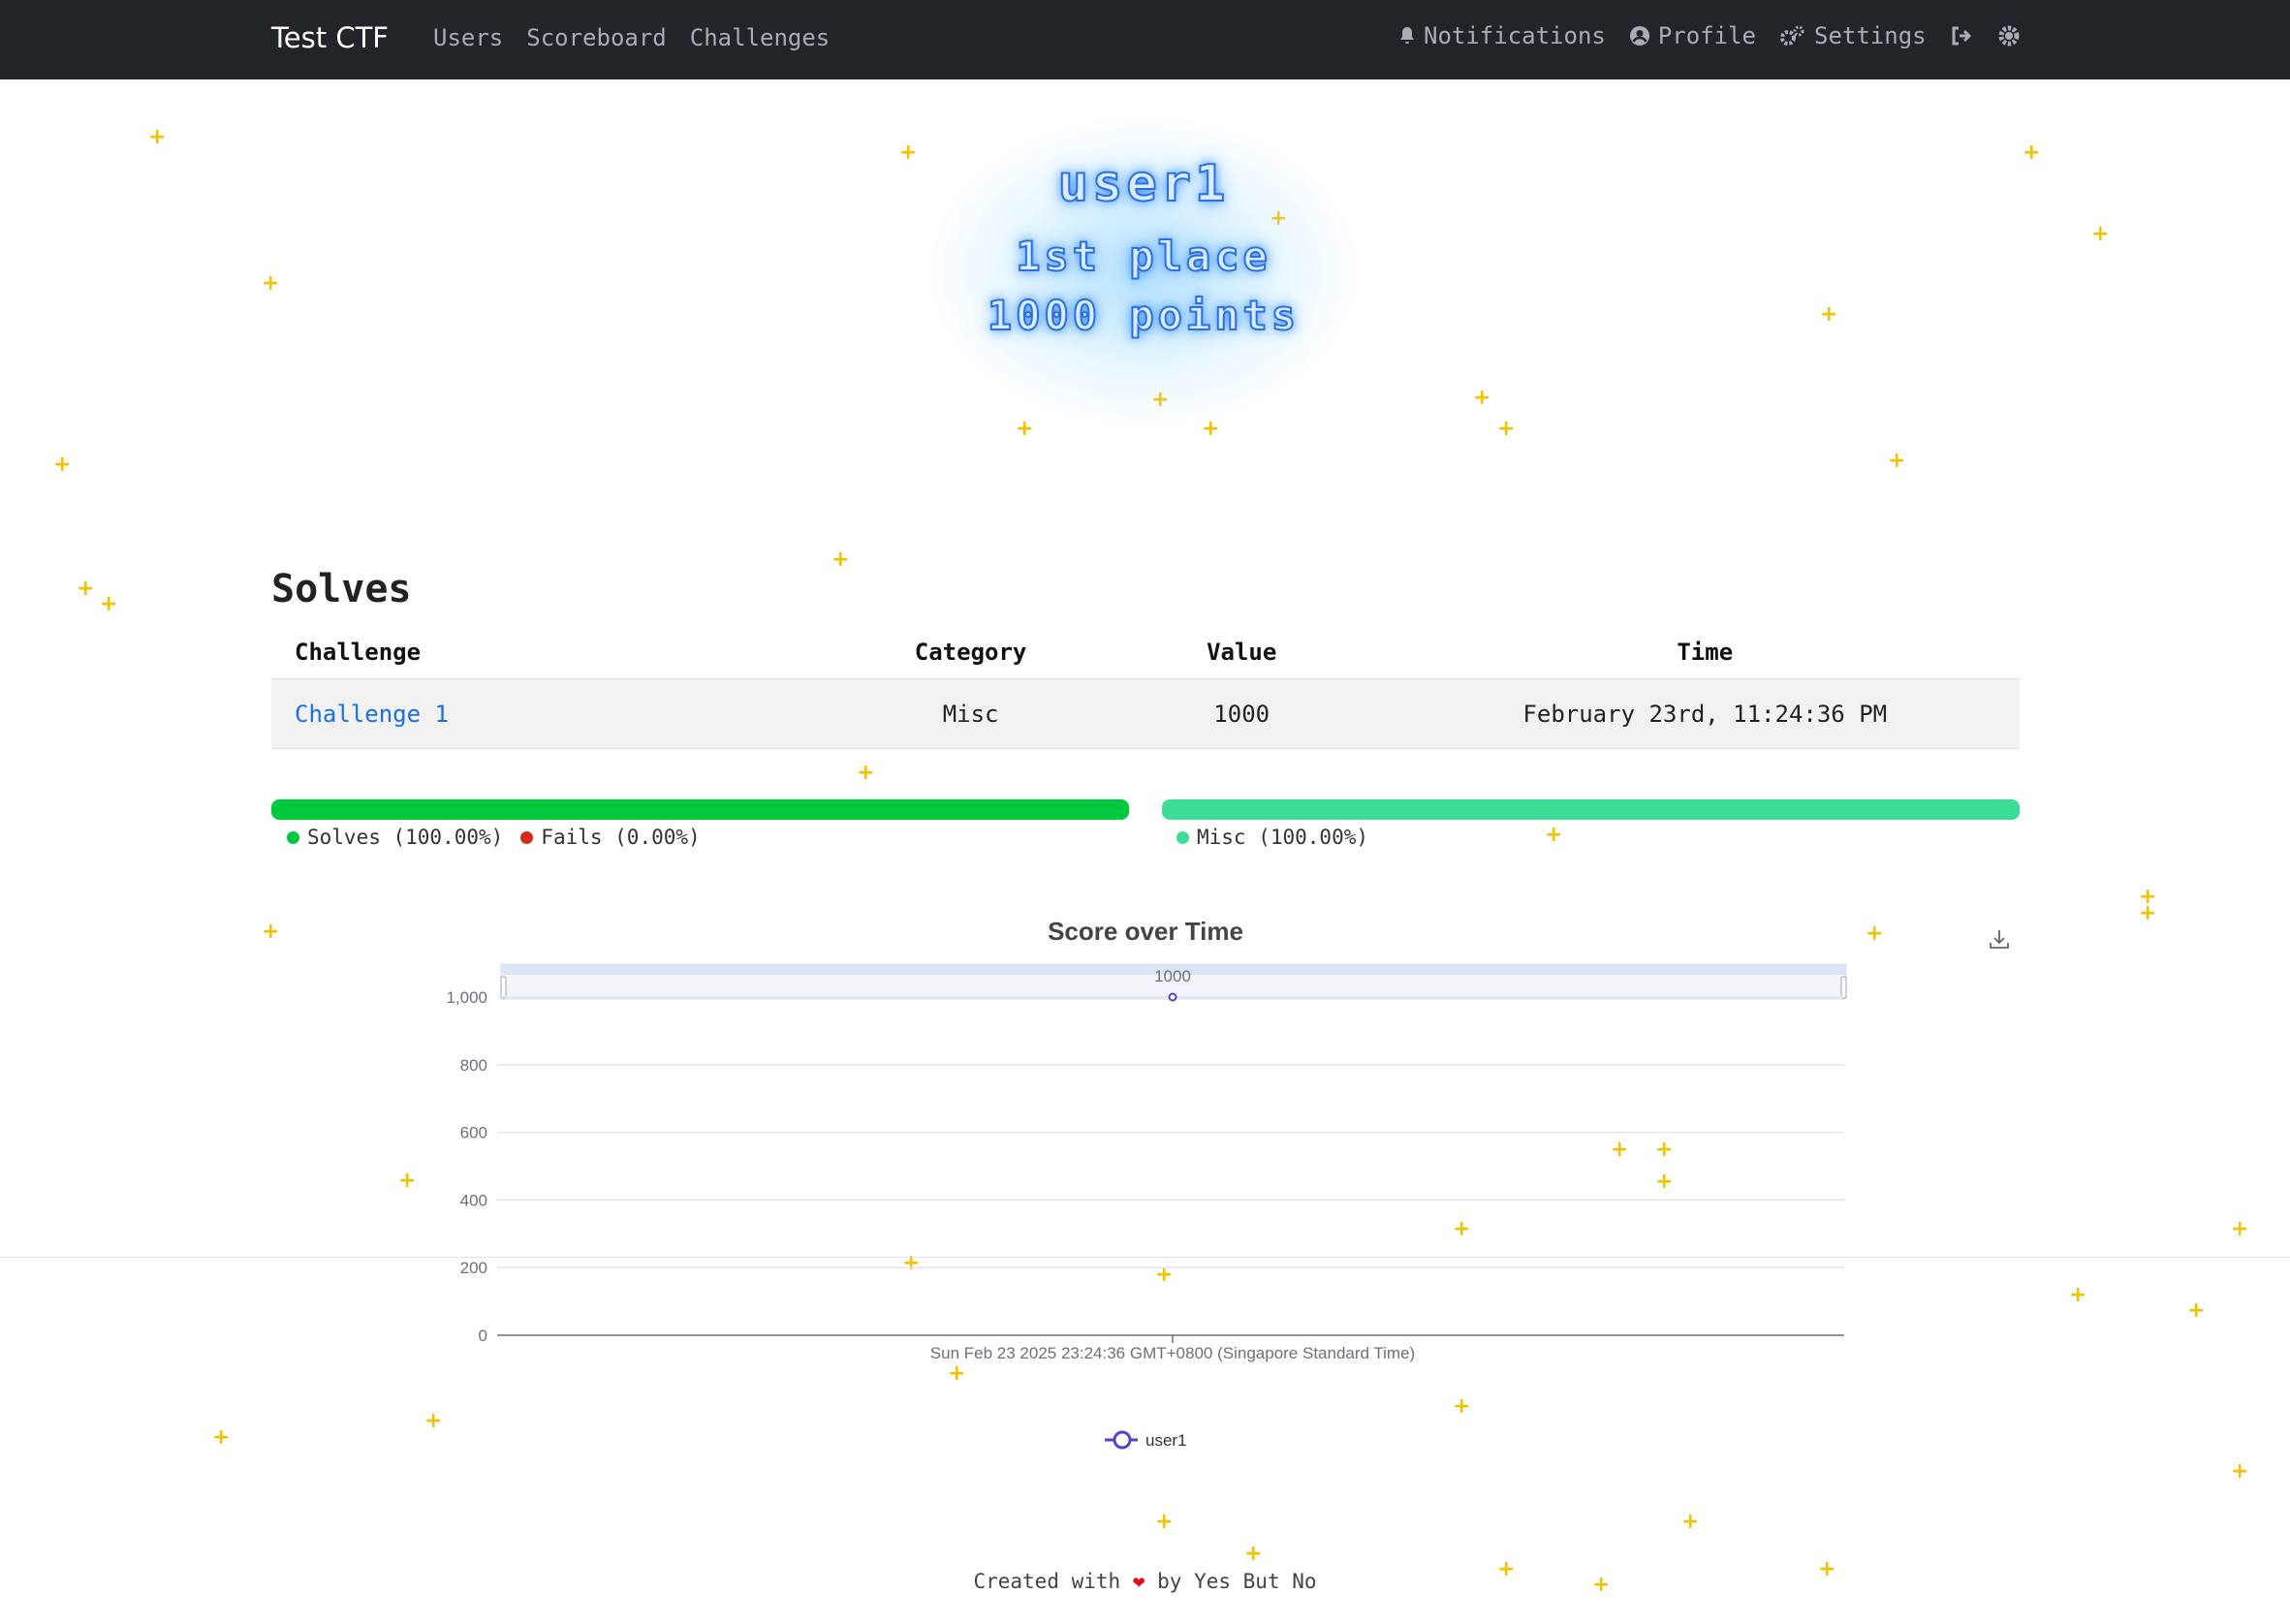 The image size is (2290, 1624). I want to click on data-label: 1000, so click(1172, 976).